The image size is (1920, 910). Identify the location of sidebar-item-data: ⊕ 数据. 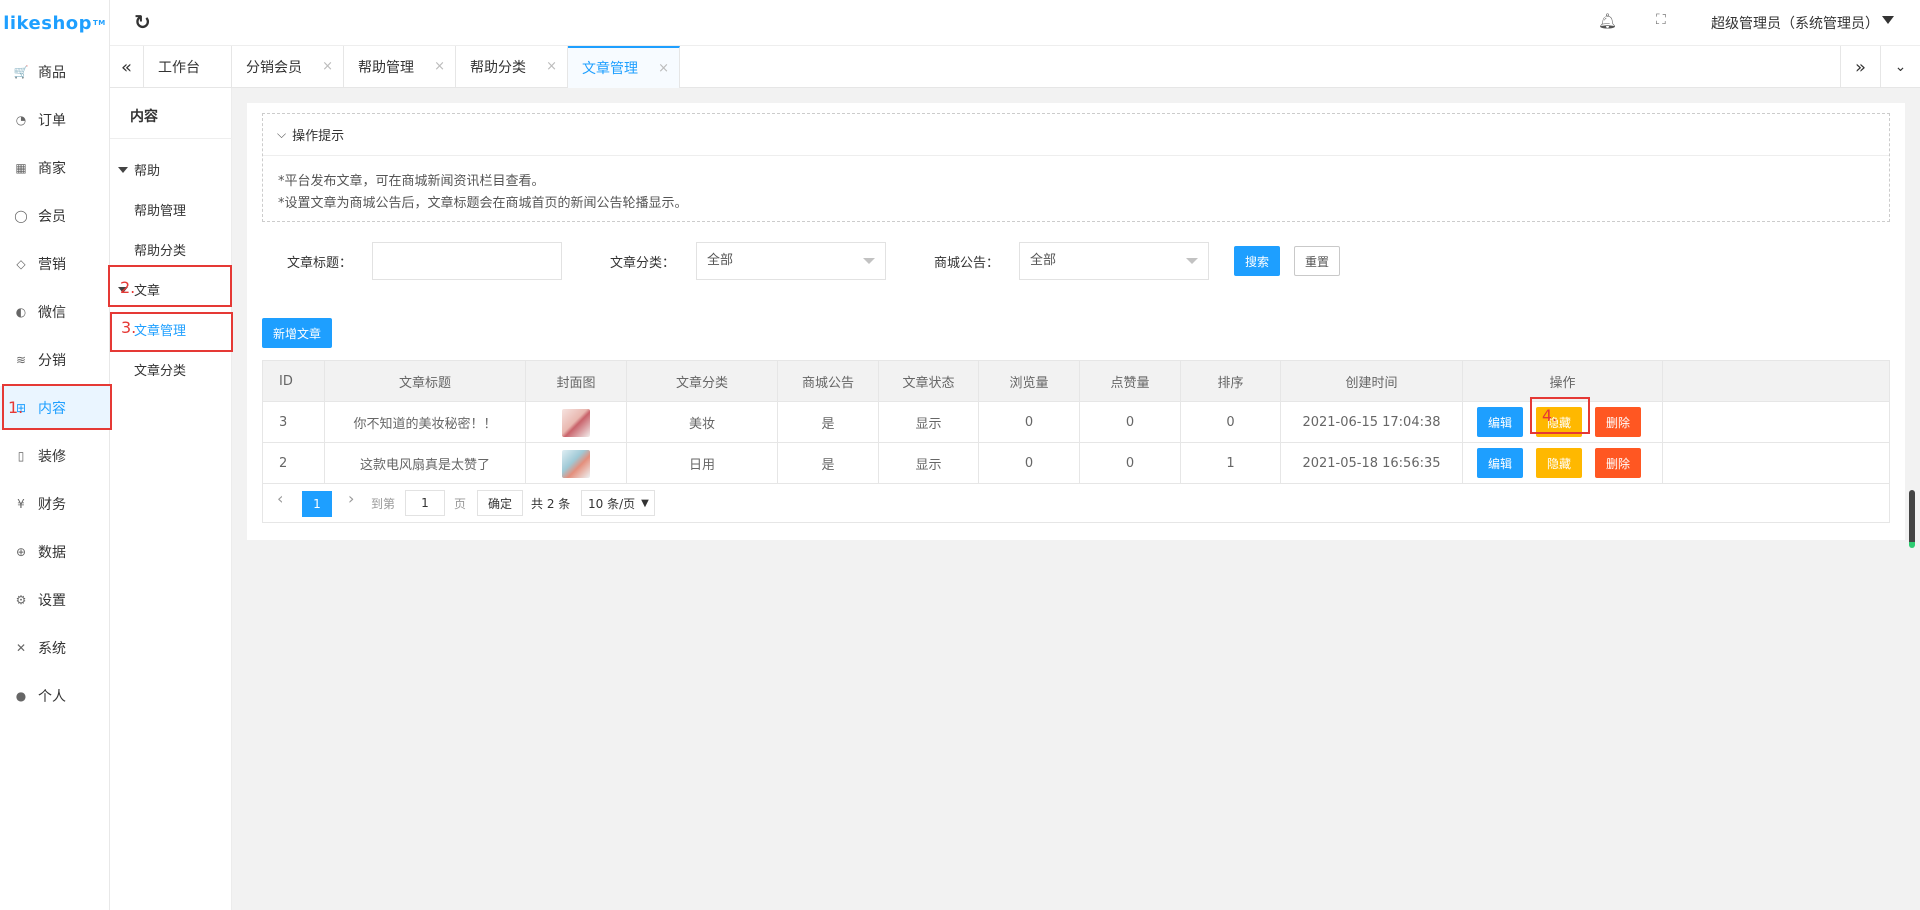
(55, 552).